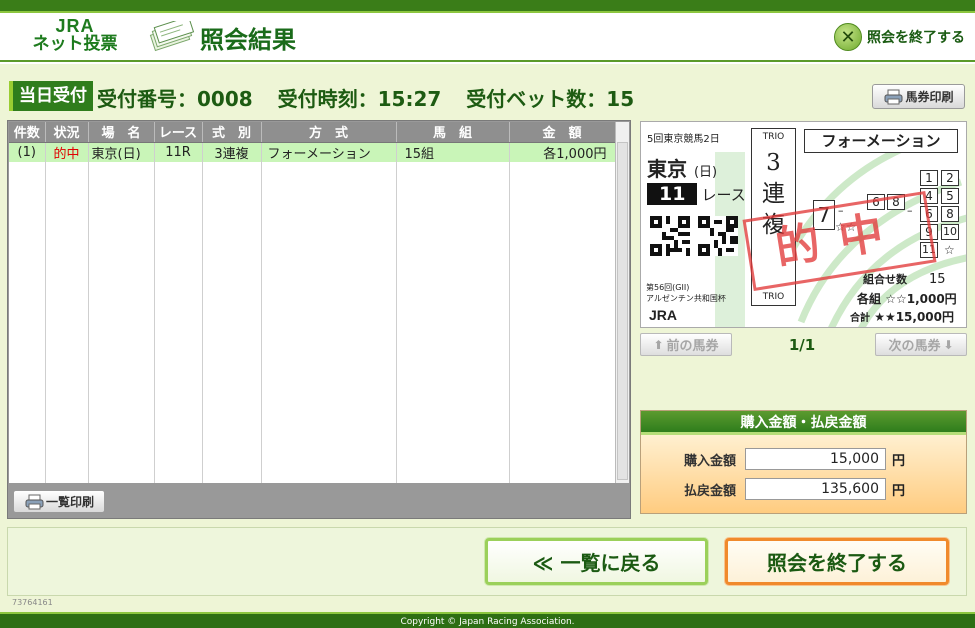 The height and width of the screenshot is (628, 975). What do you see at coordinates (75, 26) in the screenshot?
I see `logo-text-jra: JRA` at bounding box center [75, 26].